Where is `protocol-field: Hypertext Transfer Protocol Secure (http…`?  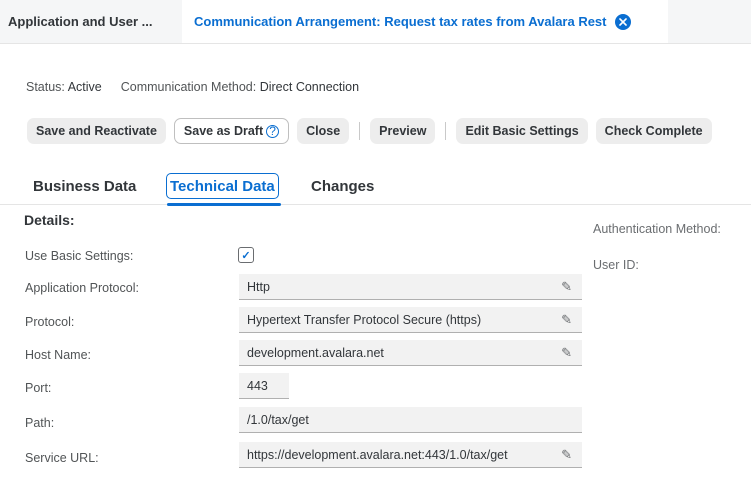
protocol-field: Hypertext Transfer Protocol Secure (http… is located at coordinates (410, 320).